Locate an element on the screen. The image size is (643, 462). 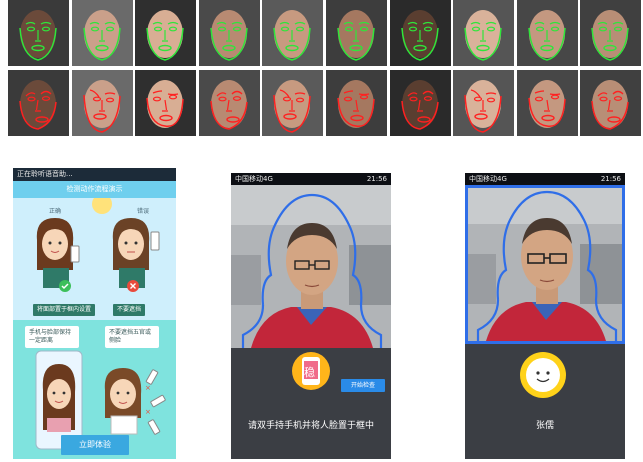
tutorial-upper-panel: 正确 错误 将面部置于框内设置 不要遮挡 is located at coordinates (94, 259).